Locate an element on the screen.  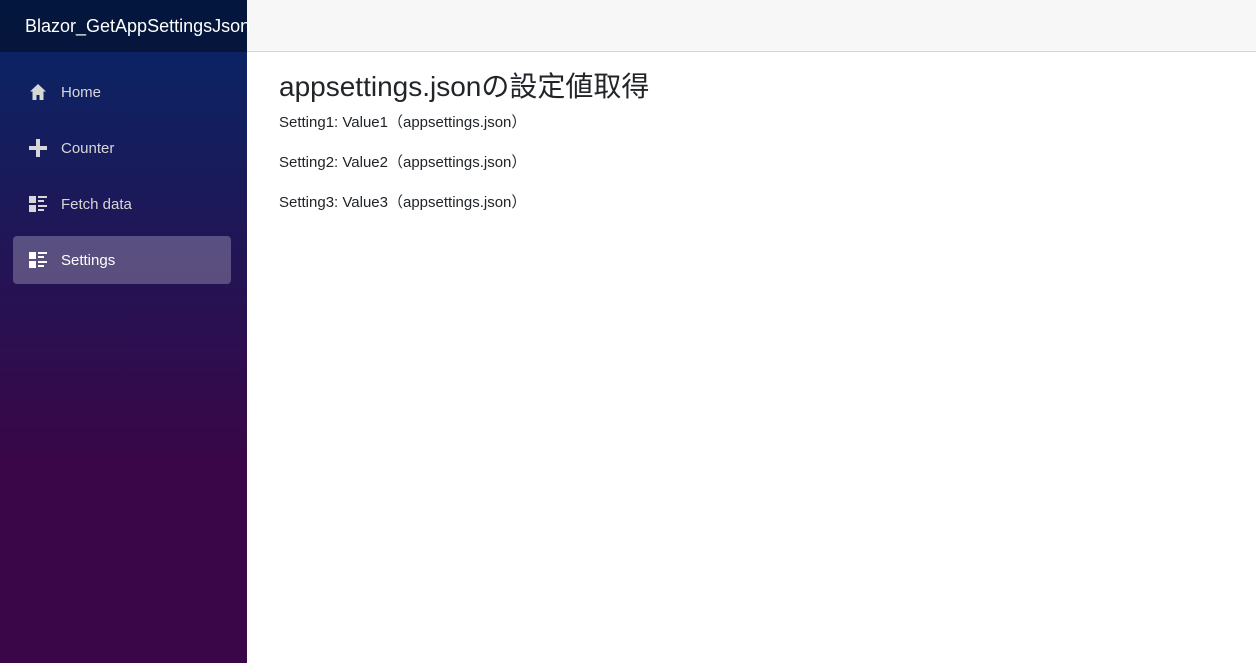
nav-item-fetch-data: Fetch data is located at coordinates (122, 204).